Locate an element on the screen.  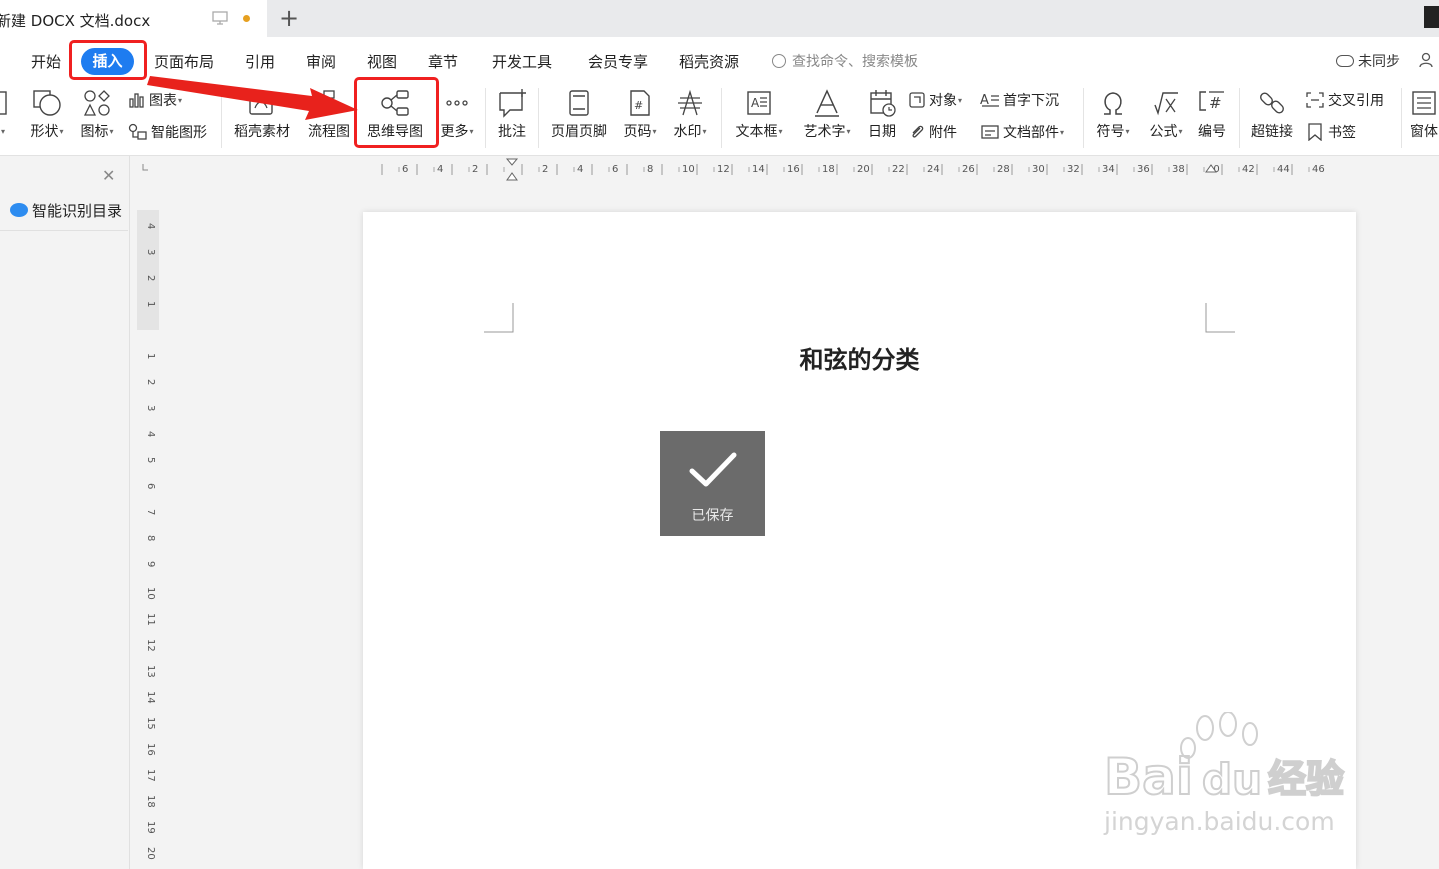
svg-text: du is located at coordinates (1232, 779).